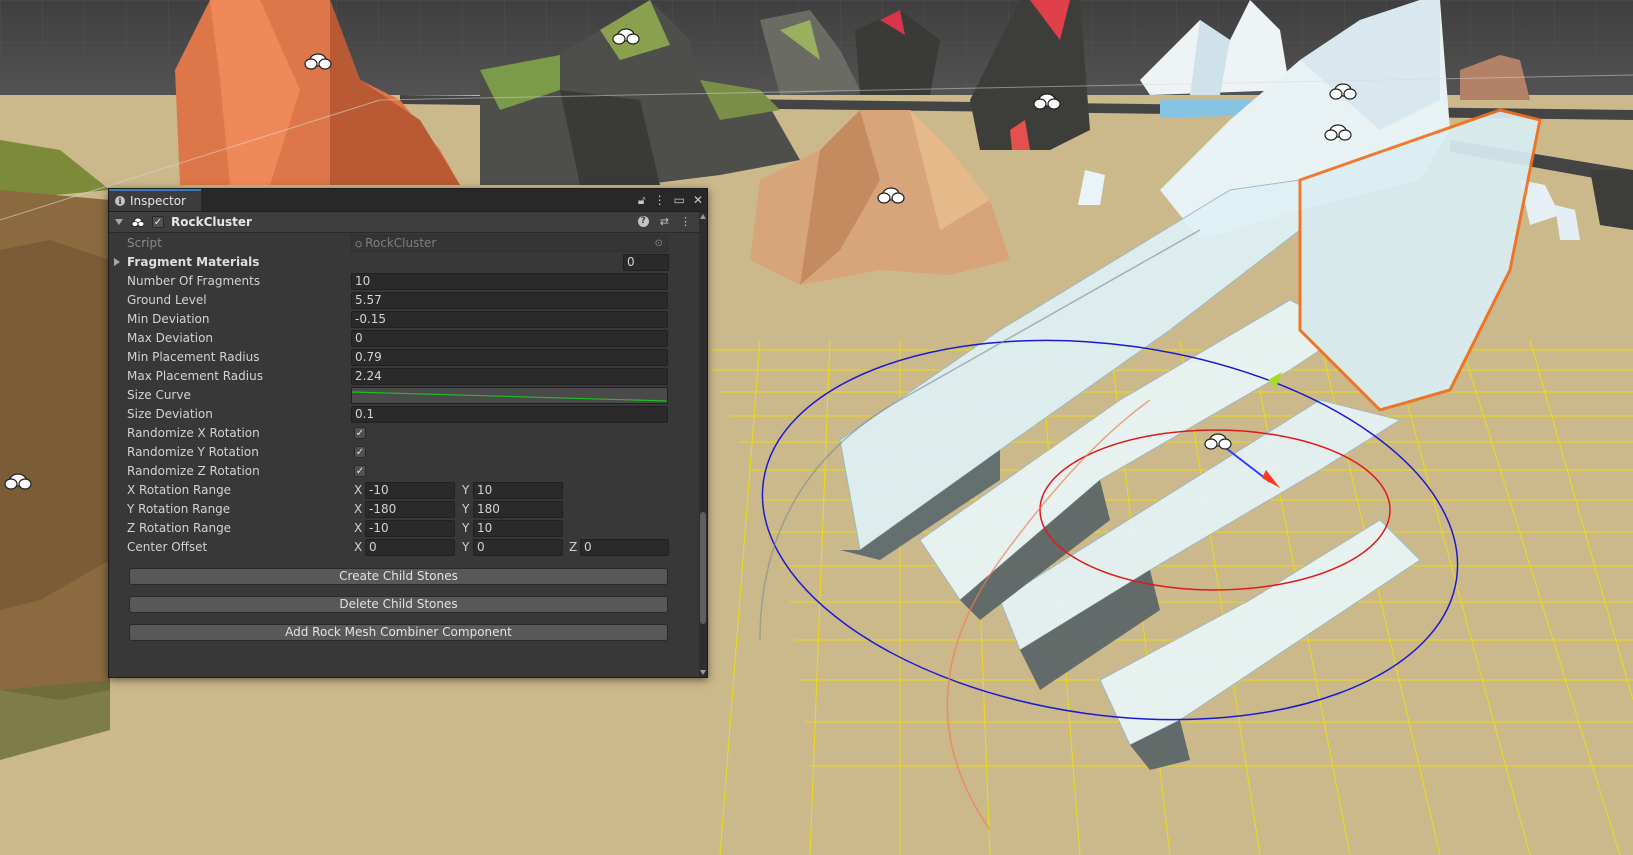  Describe the element at coordinates (360, 245) in the screenshot. I see `script-file-icon: ⛭` at that location.